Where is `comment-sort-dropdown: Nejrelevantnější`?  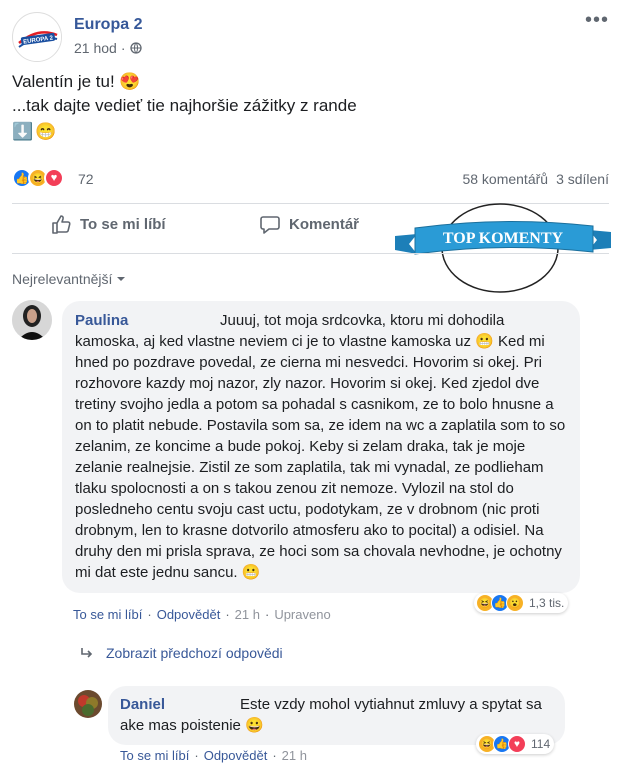 comment-sort-dropdown: Nejrelevantnější is located at coordinates (69, 279).